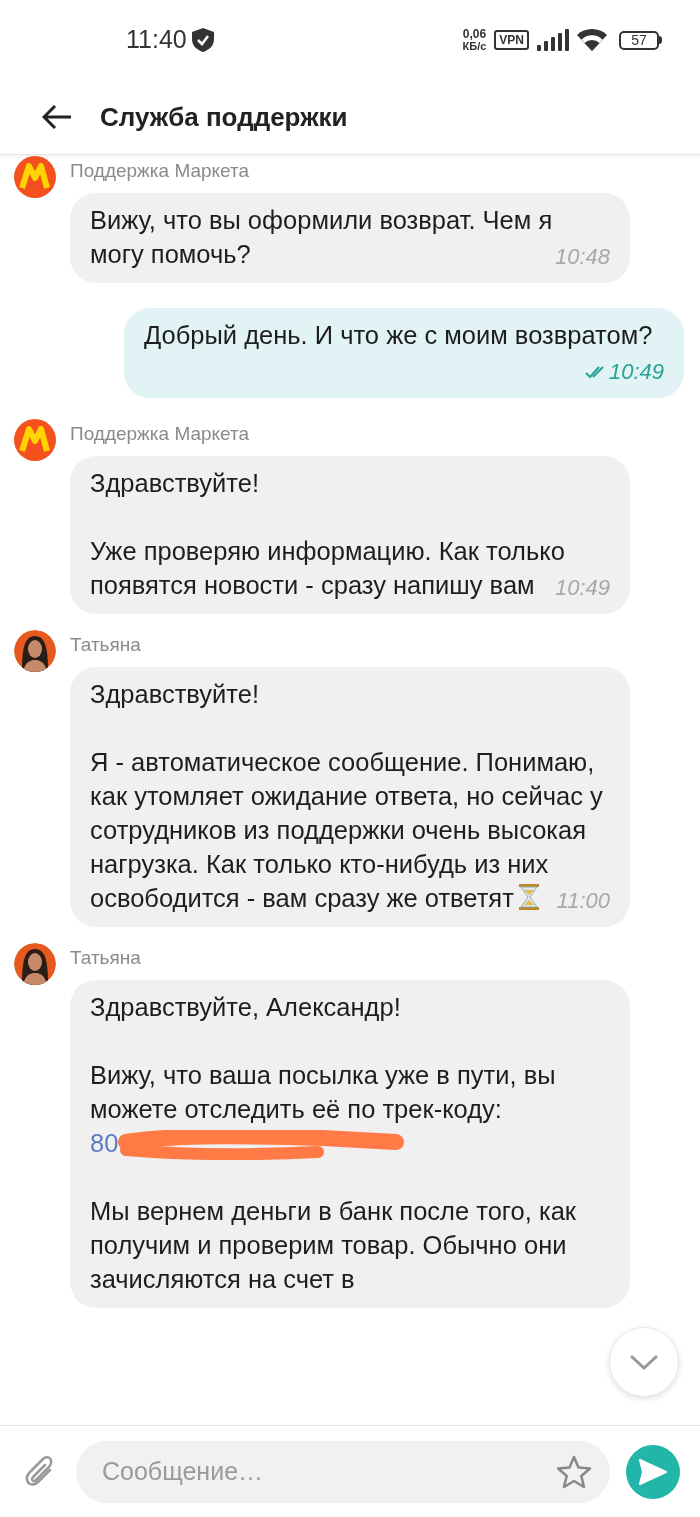 This screenshot has height=1517, width=700. Describe the element at coordinates (350, 1109) in the screenshot. I see `message-text: Вижу, что ваша посылка уже в пути, вы можете отследить её по трек-коду: 80` at that location.